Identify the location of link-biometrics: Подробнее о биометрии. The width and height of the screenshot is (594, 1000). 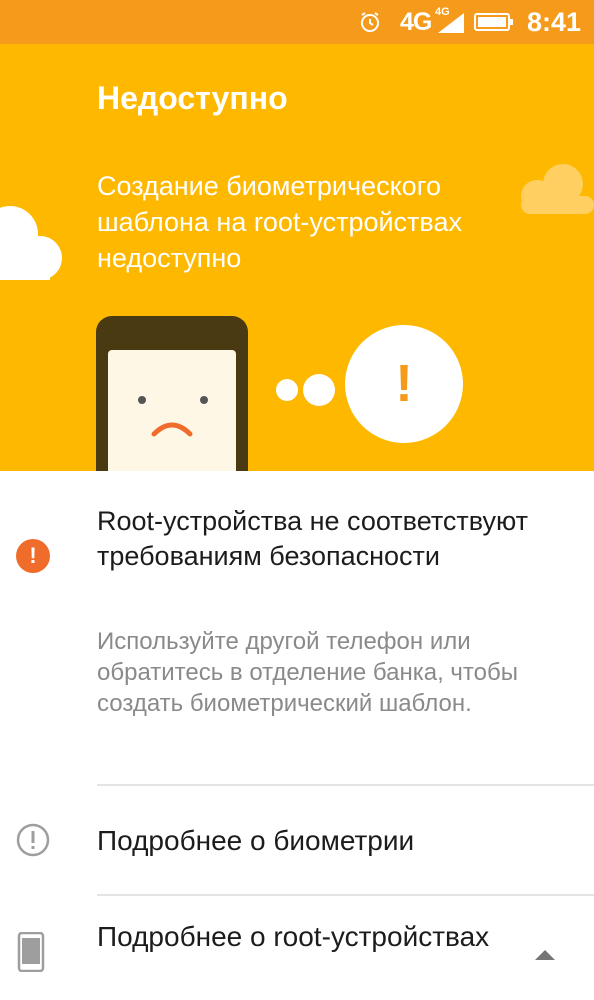
(297, 840).